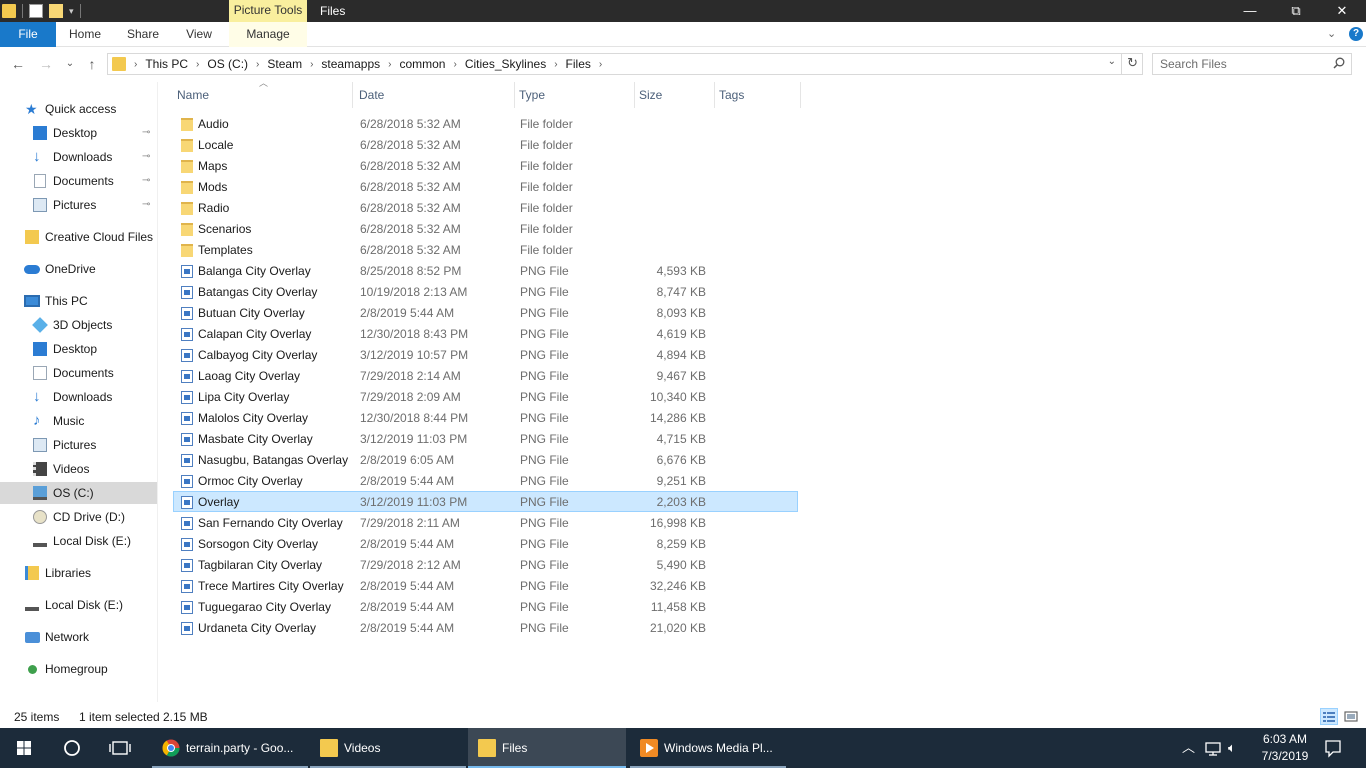 This screenshot has width=1366, height=768. Describe the element at coordinates (70, 64) in the screenshot. I see `recent-locations-button: ⌄` at that location.